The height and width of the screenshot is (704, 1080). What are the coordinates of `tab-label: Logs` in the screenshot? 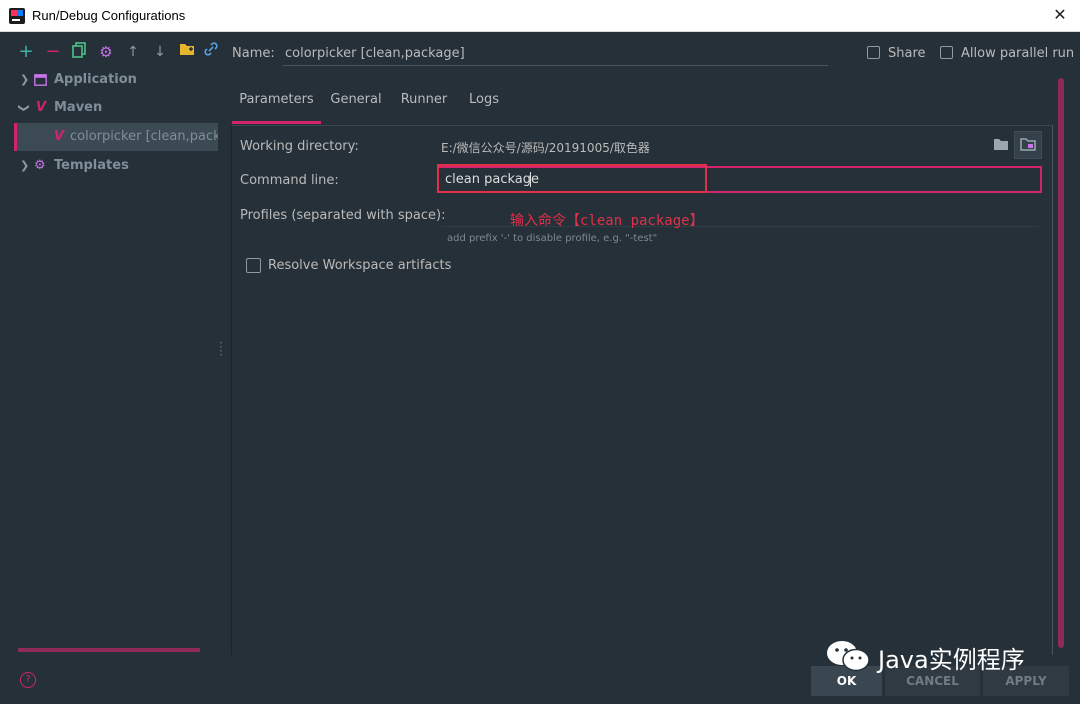 It's located at (484, 99).